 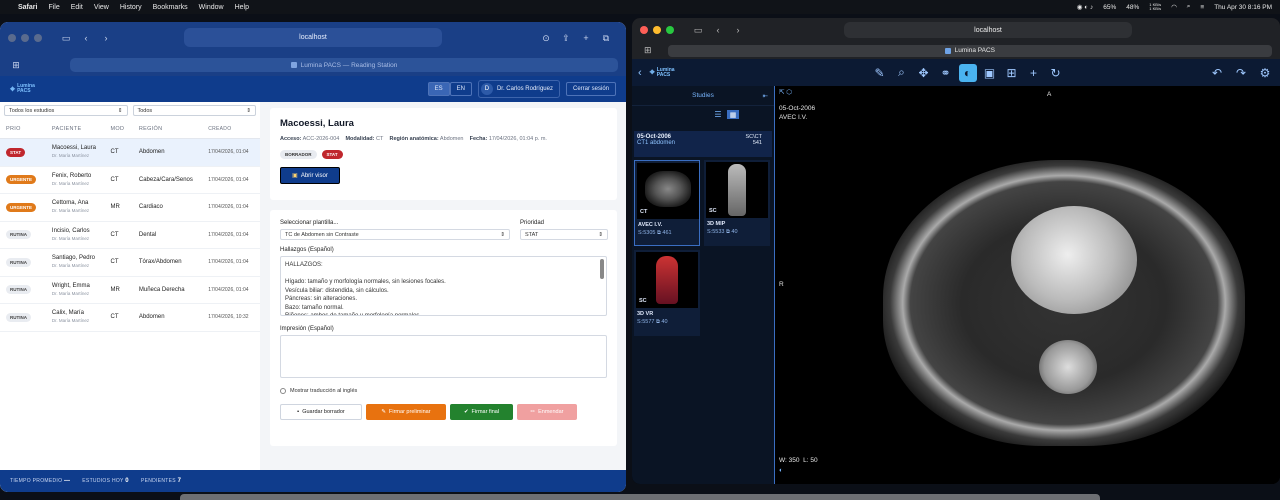 What do you see at coordinates (314, 175) in the screenshot?
I see `open-viewer-label: Abrir visor` at bounding box center [314, 175].